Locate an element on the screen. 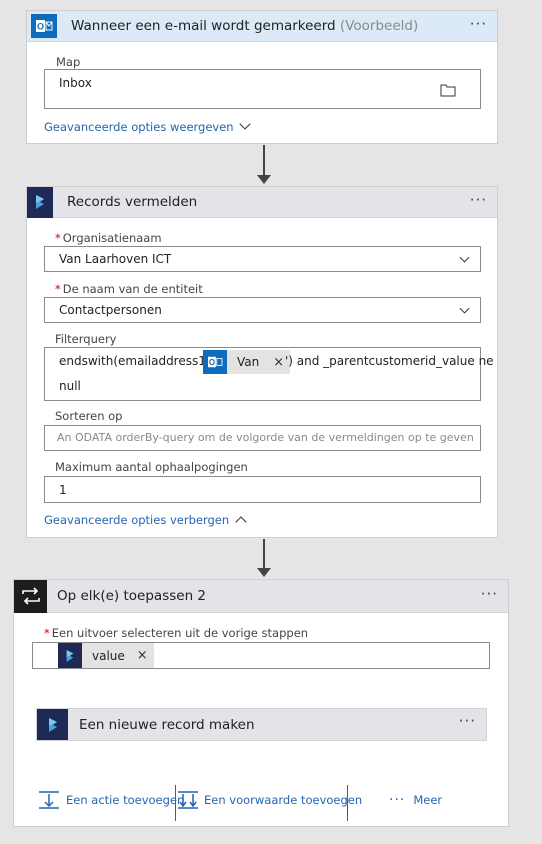  entity-label-text: De naam van de entiteit is located at coordinates (132, 289).